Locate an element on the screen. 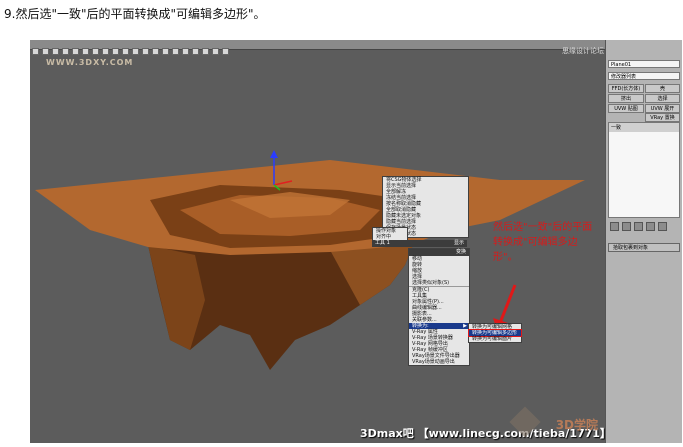 This screenshot has width=683, height=447. configure-sets-icon is located at coordinates (662, 226).